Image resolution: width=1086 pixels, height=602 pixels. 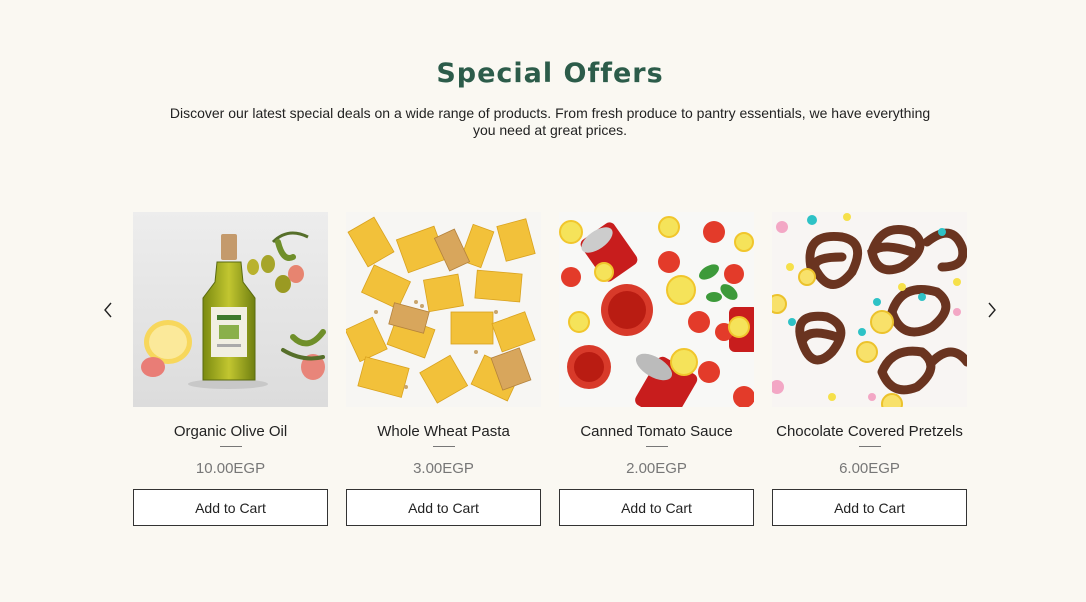 I want to click on product-name: Organic Olive Oil, so click(x=230, y=431).